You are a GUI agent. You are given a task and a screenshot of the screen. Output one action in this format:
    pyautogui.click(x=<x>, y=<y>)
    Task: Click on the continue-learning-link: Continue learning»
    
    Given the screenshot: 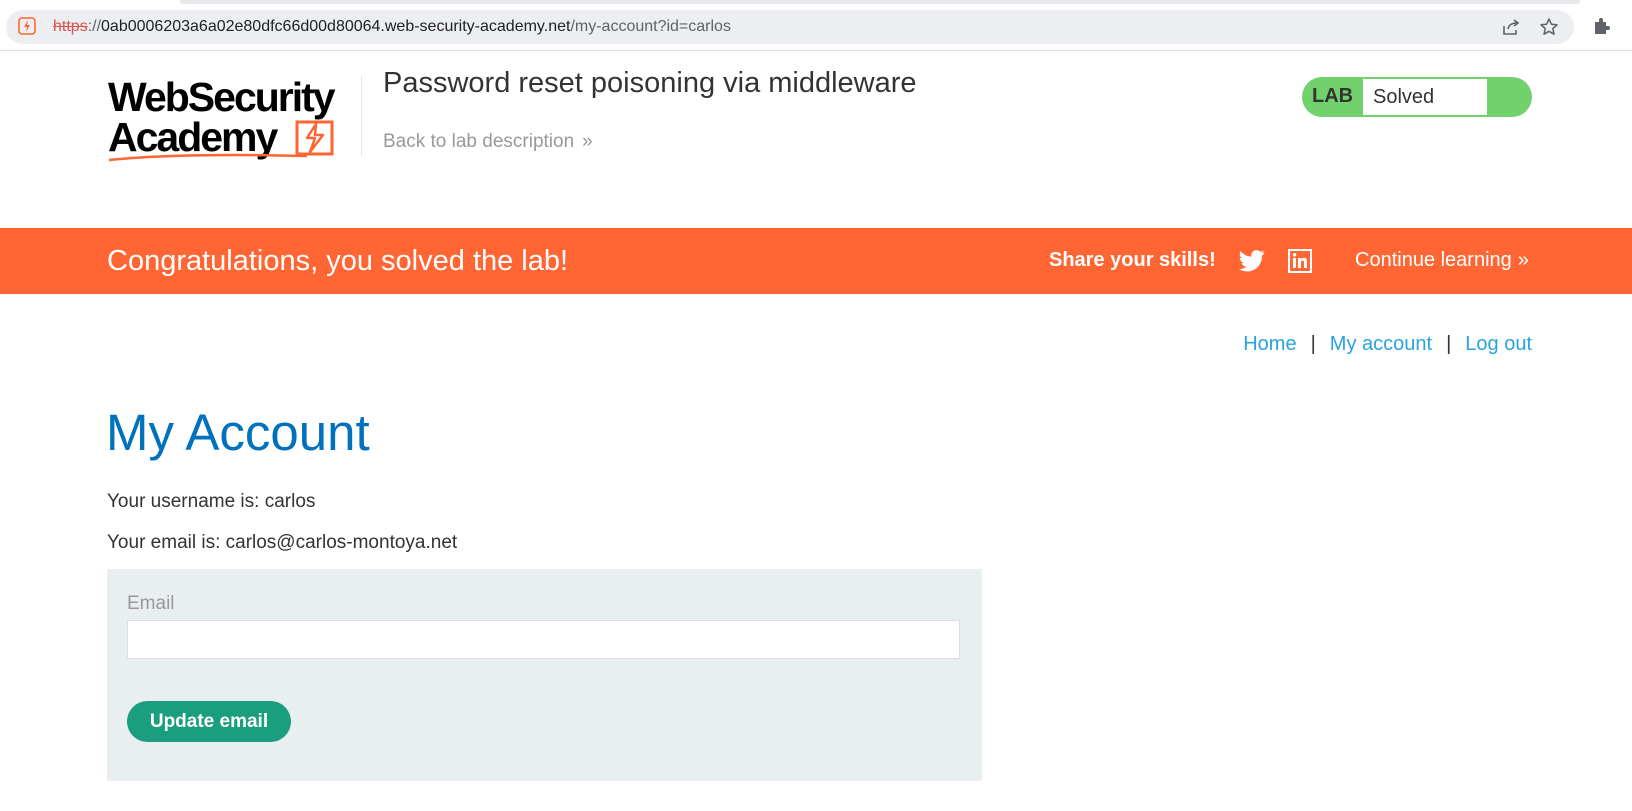 What is the action you would take?
    pyautogui.click(x=1442, y=260)
    